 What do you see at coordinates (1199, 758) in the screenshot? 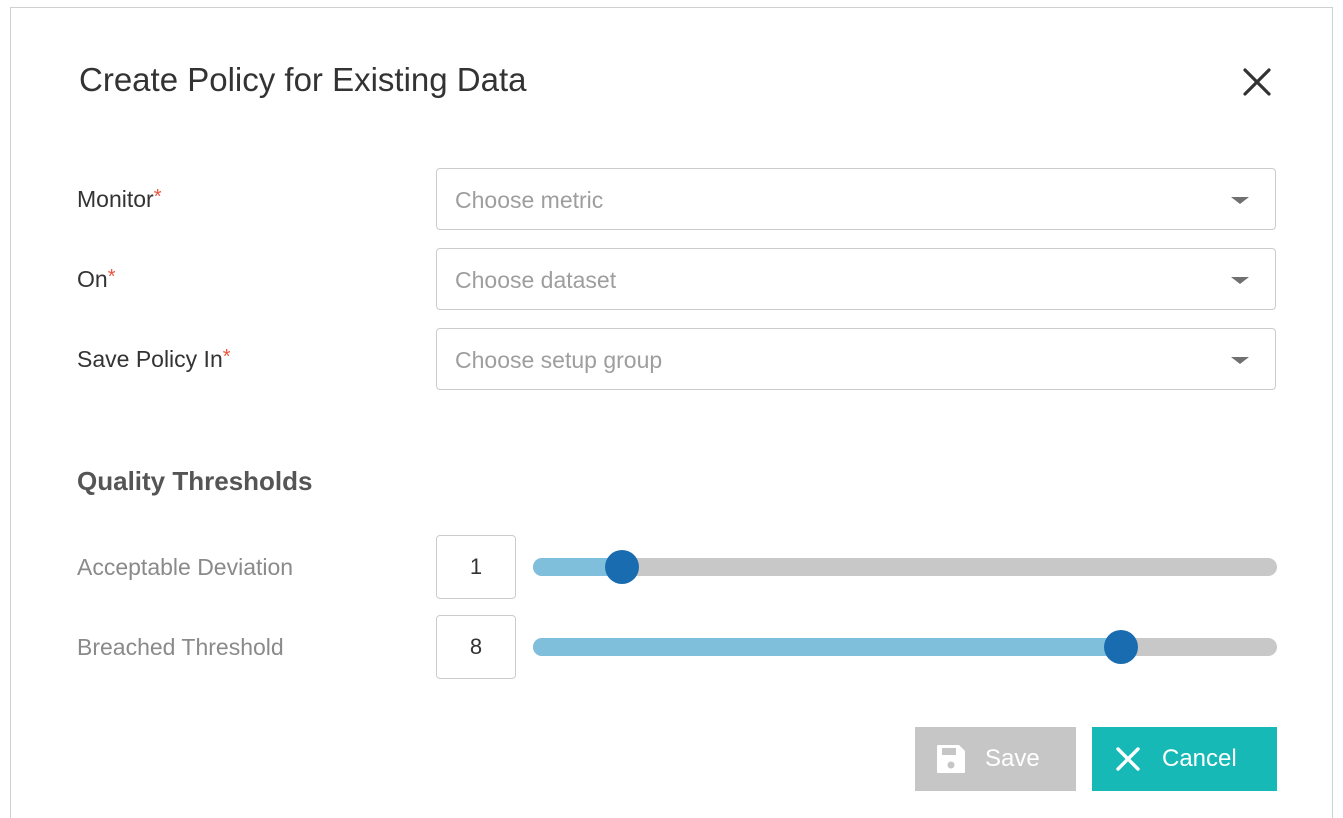
I see `cancel-button-label: Cancel` at bounding box center [1199, 758].